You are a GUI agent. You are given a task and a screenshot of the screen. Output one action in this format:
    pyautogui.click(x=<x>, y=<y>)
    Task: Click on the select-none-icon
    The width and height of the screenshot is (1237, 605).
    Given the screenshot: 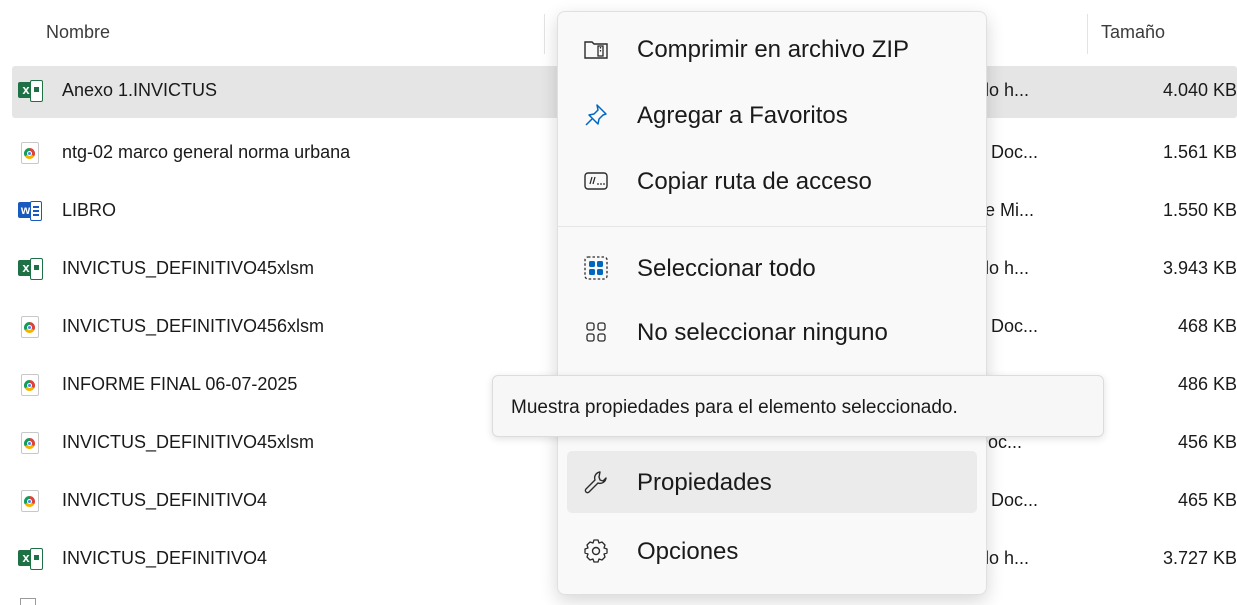 What is the action you would take?
    pyautogui.click(x=596, y=332)
    